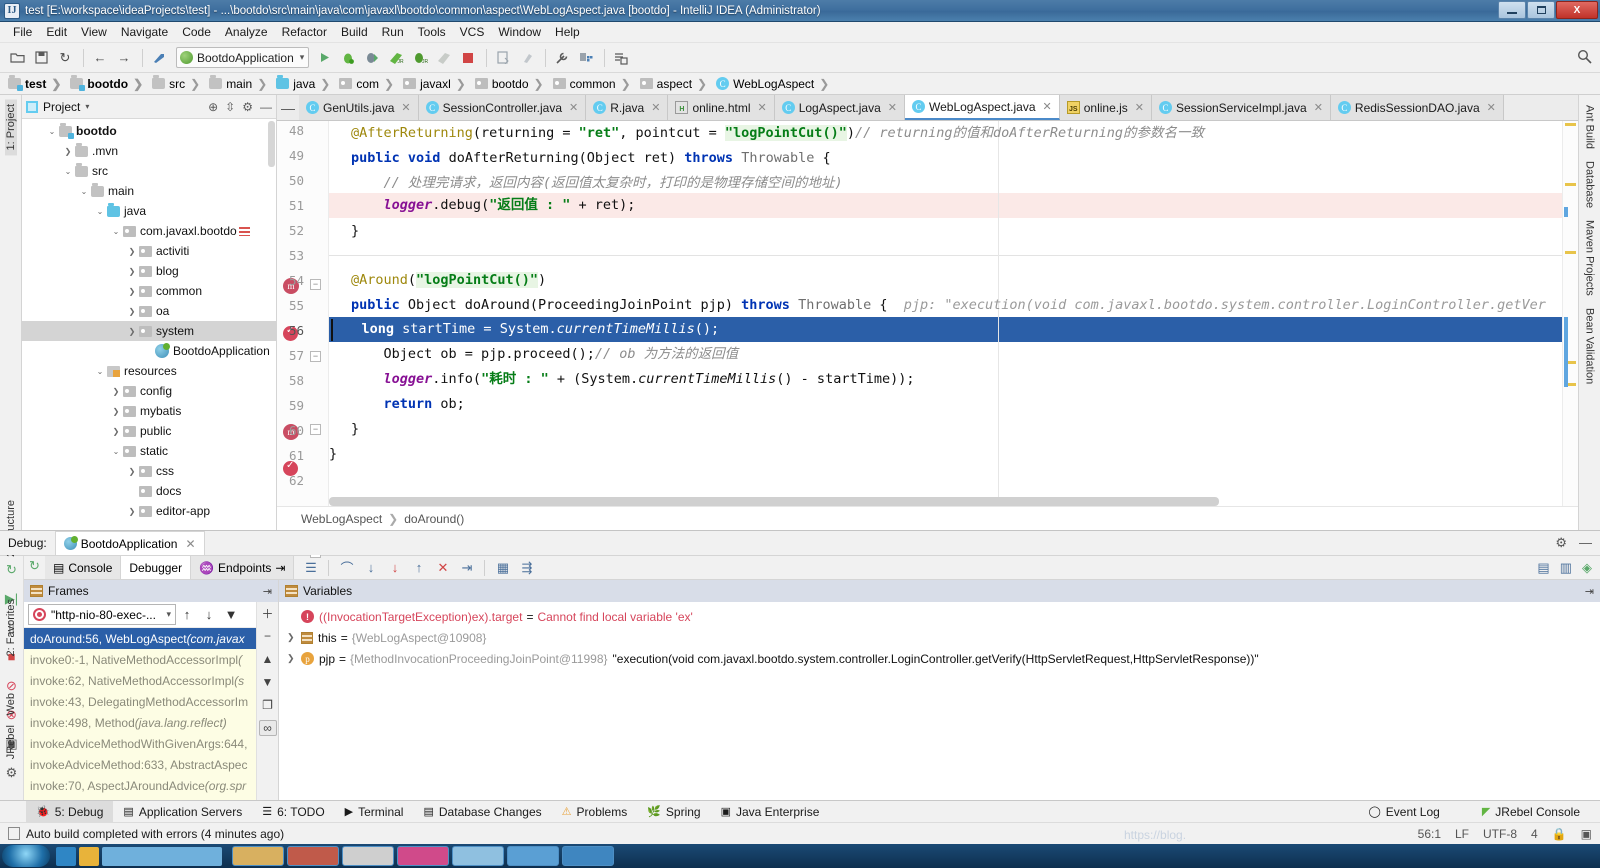 Image resolution: width=1600 pixels, height=868 pixels. What do you see at coordinates (149, 431) in the screenshot?
I see `tree-node-public: ❯ public` at bounding box center [149, 431].